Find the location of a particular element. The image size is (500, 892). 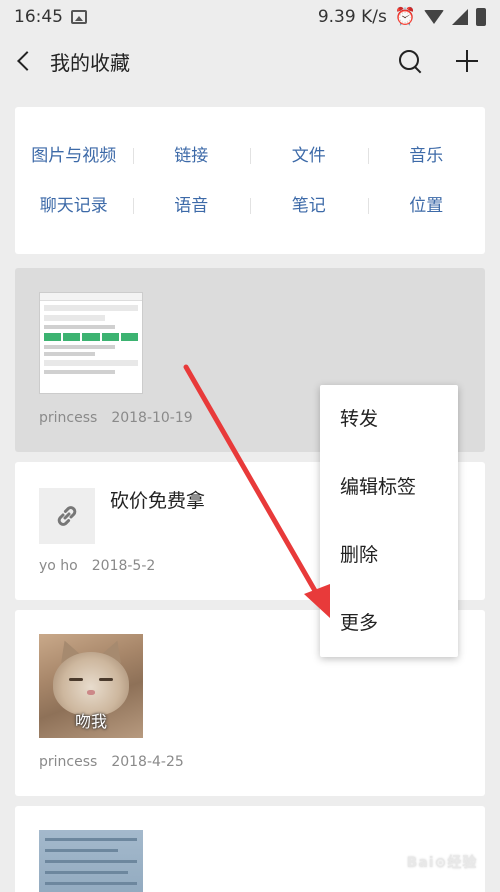

search-icon is located at coordinates (410, 61).